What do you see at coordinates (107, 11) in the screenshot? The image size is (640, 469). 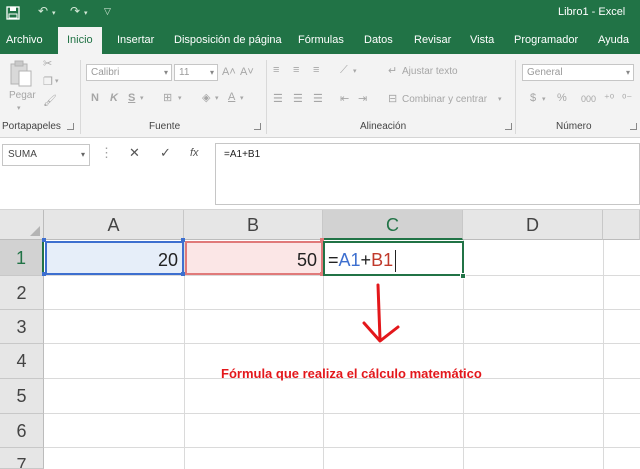 I see `customize-toolbar-icon: ▽` at bounding box center [107, 11].